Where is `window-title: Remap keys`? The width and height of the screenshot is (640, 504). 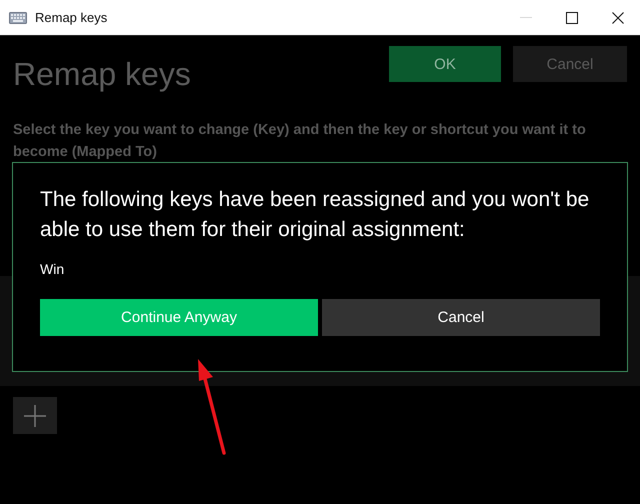 window-title: Remap keys is located at coordinates (71, 17).